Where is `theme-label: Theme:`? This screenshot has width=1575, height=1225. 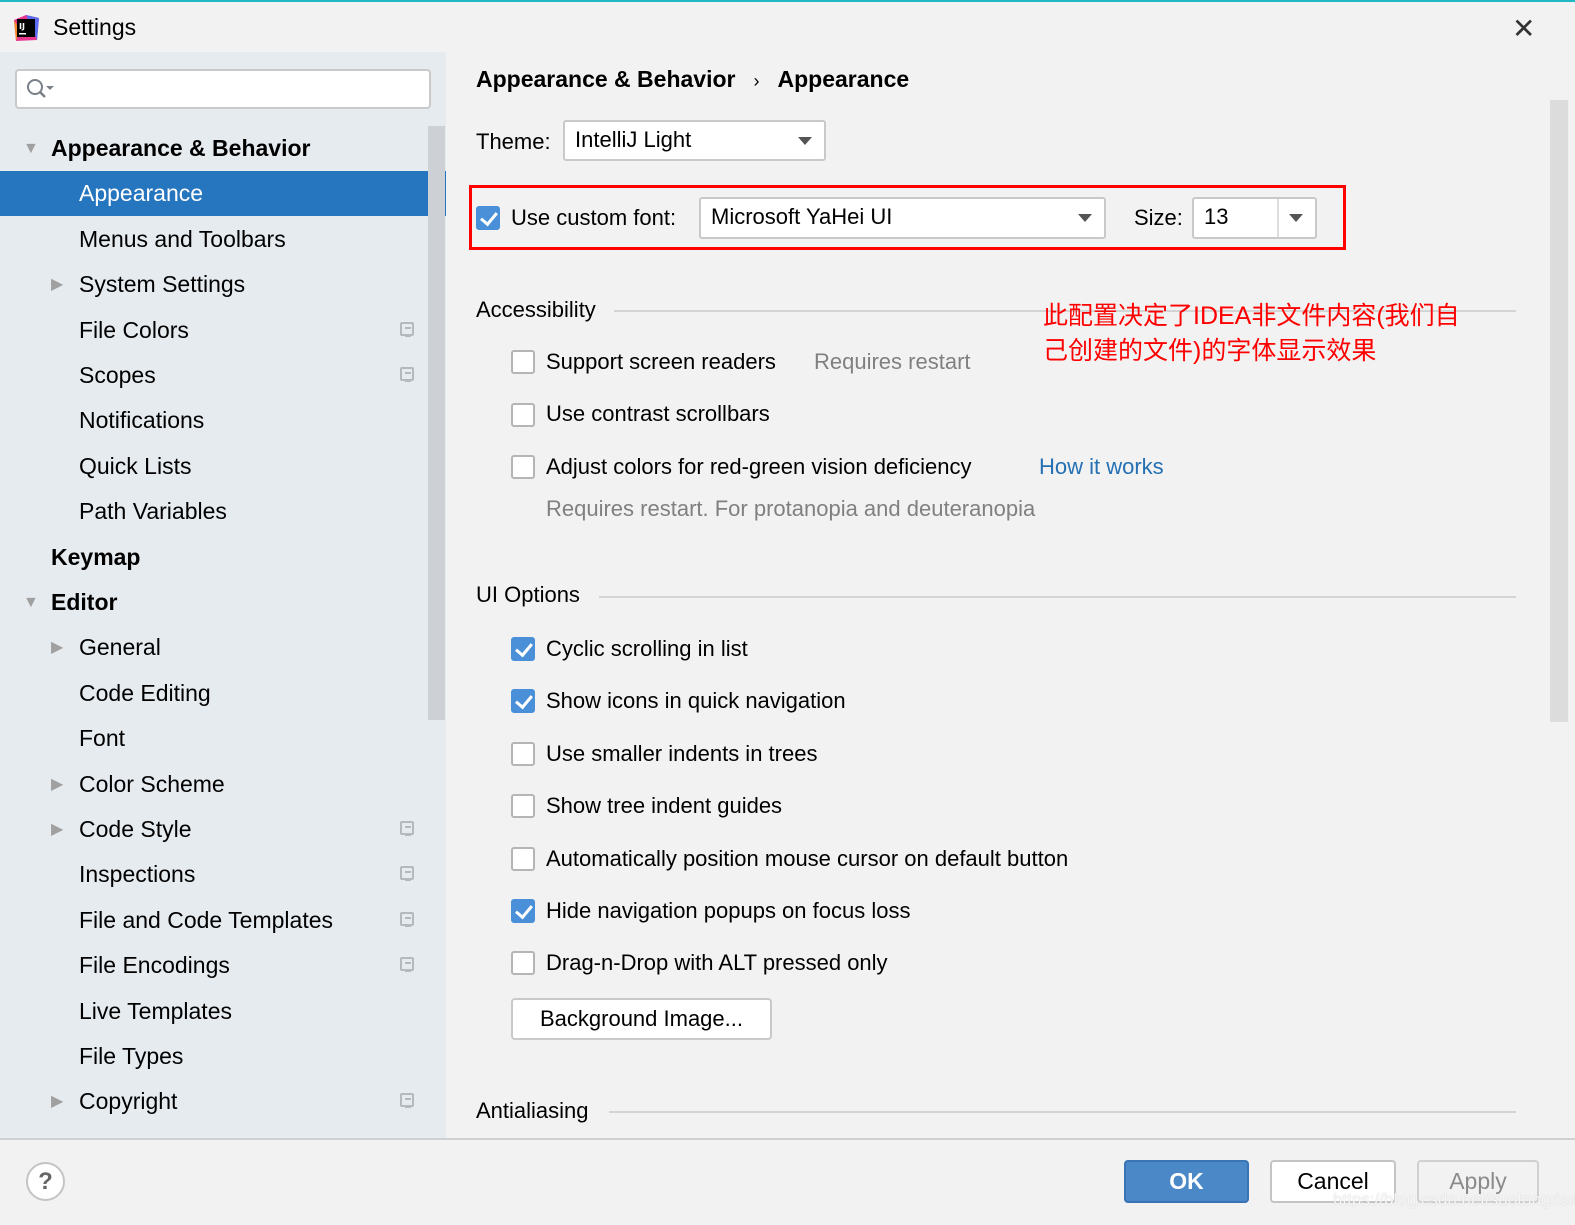
theme-label: Theme: is located at coordinates (513, 141).